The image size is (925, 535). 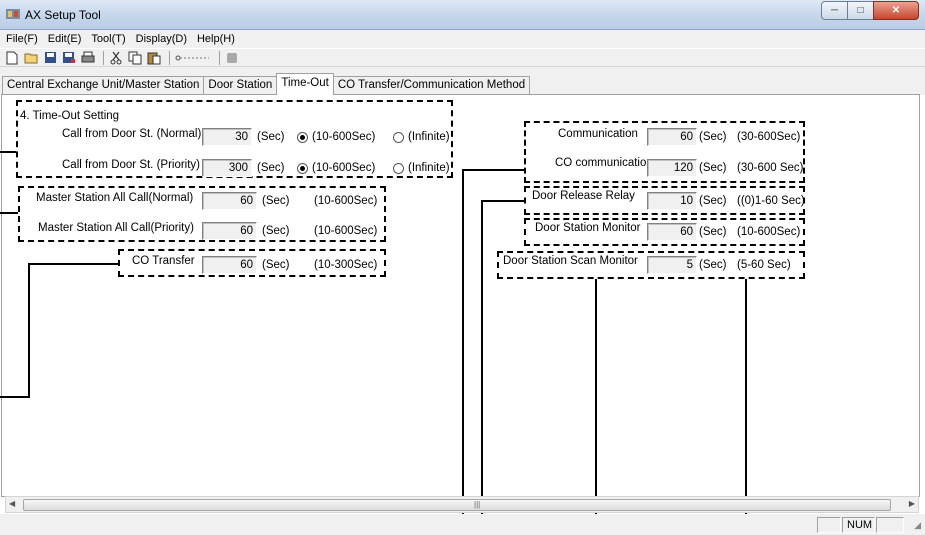 I want to click on co-transfer-field: 60, so click(x=229, y=265).